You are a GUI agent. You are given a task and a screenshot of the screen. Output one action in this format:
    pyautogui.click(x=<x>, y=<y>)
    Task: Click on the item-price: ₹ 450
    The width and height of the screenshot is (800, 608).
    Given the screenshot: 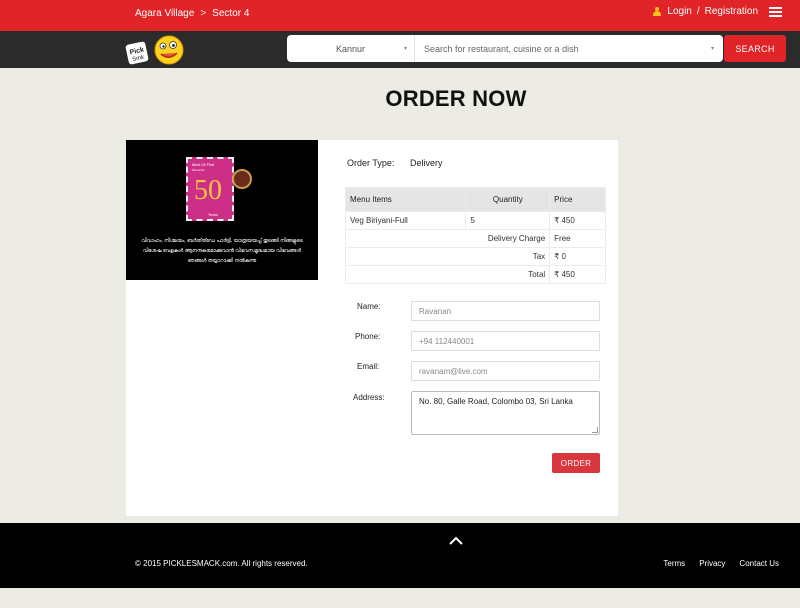 What is the action you would take?
    pyautogui.click(x=577, y=220)
    